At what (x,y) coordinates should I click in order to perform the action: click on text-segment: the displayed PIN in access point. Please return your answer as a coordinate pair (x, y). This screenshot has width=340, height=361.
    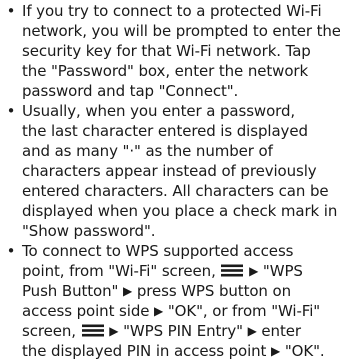
    Looking at the image, I should click on (144, 351).